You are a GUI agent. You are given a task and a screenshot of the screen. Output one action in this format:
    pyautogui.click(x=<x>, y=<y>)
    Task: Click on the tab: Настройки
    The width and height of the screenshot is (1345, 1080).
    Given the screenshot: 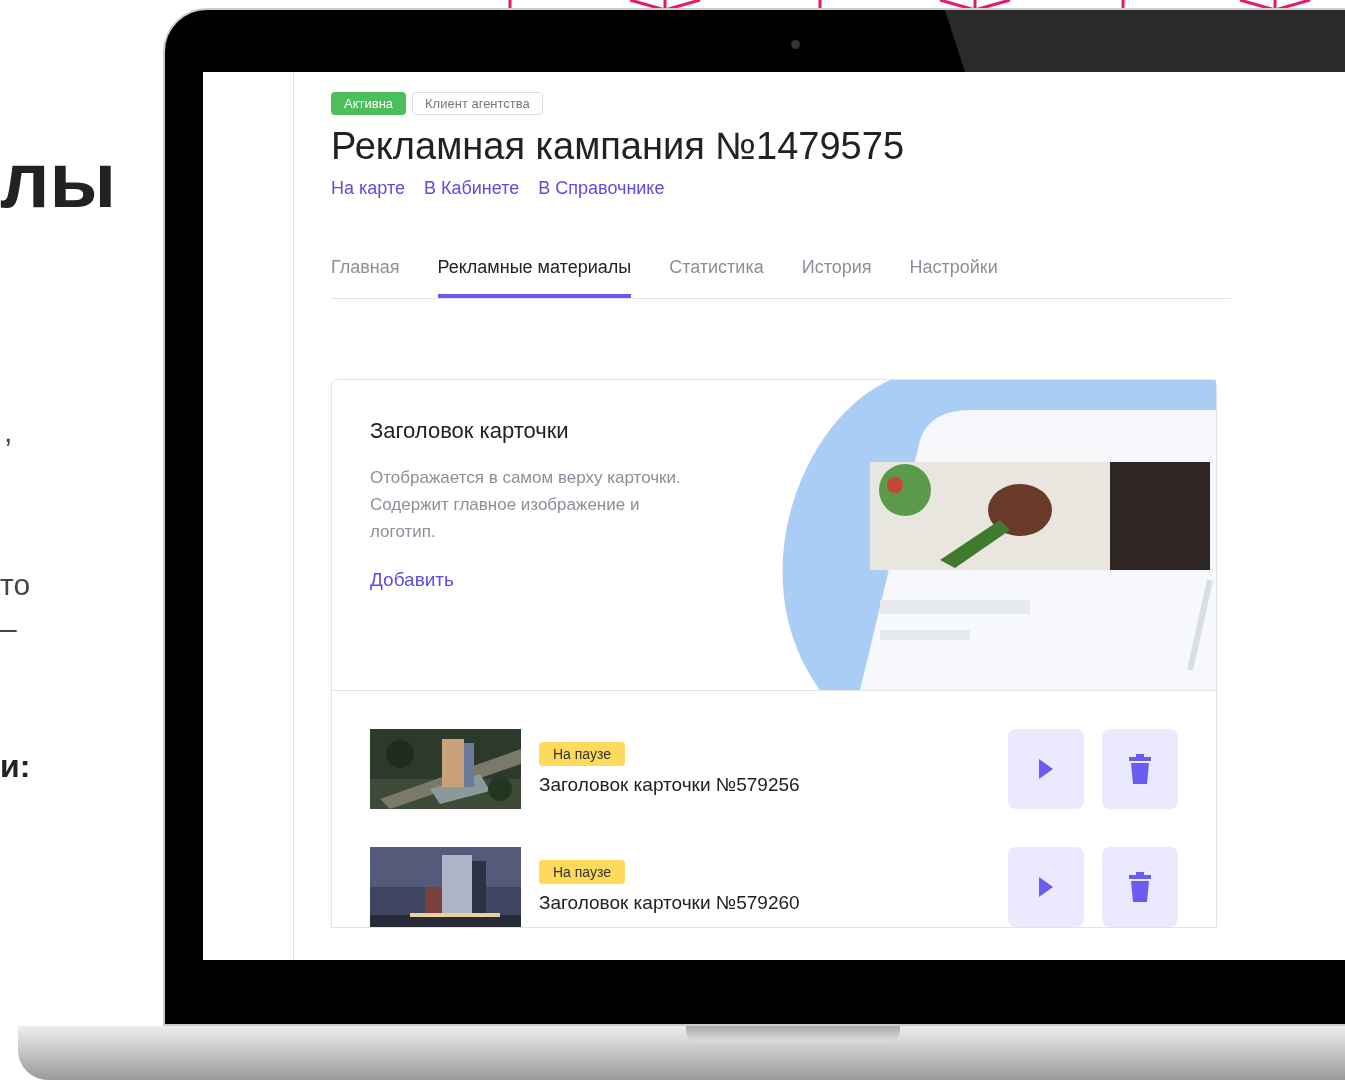 What is the action you would take?
    pyautogui.click(x=953, y=277)
    